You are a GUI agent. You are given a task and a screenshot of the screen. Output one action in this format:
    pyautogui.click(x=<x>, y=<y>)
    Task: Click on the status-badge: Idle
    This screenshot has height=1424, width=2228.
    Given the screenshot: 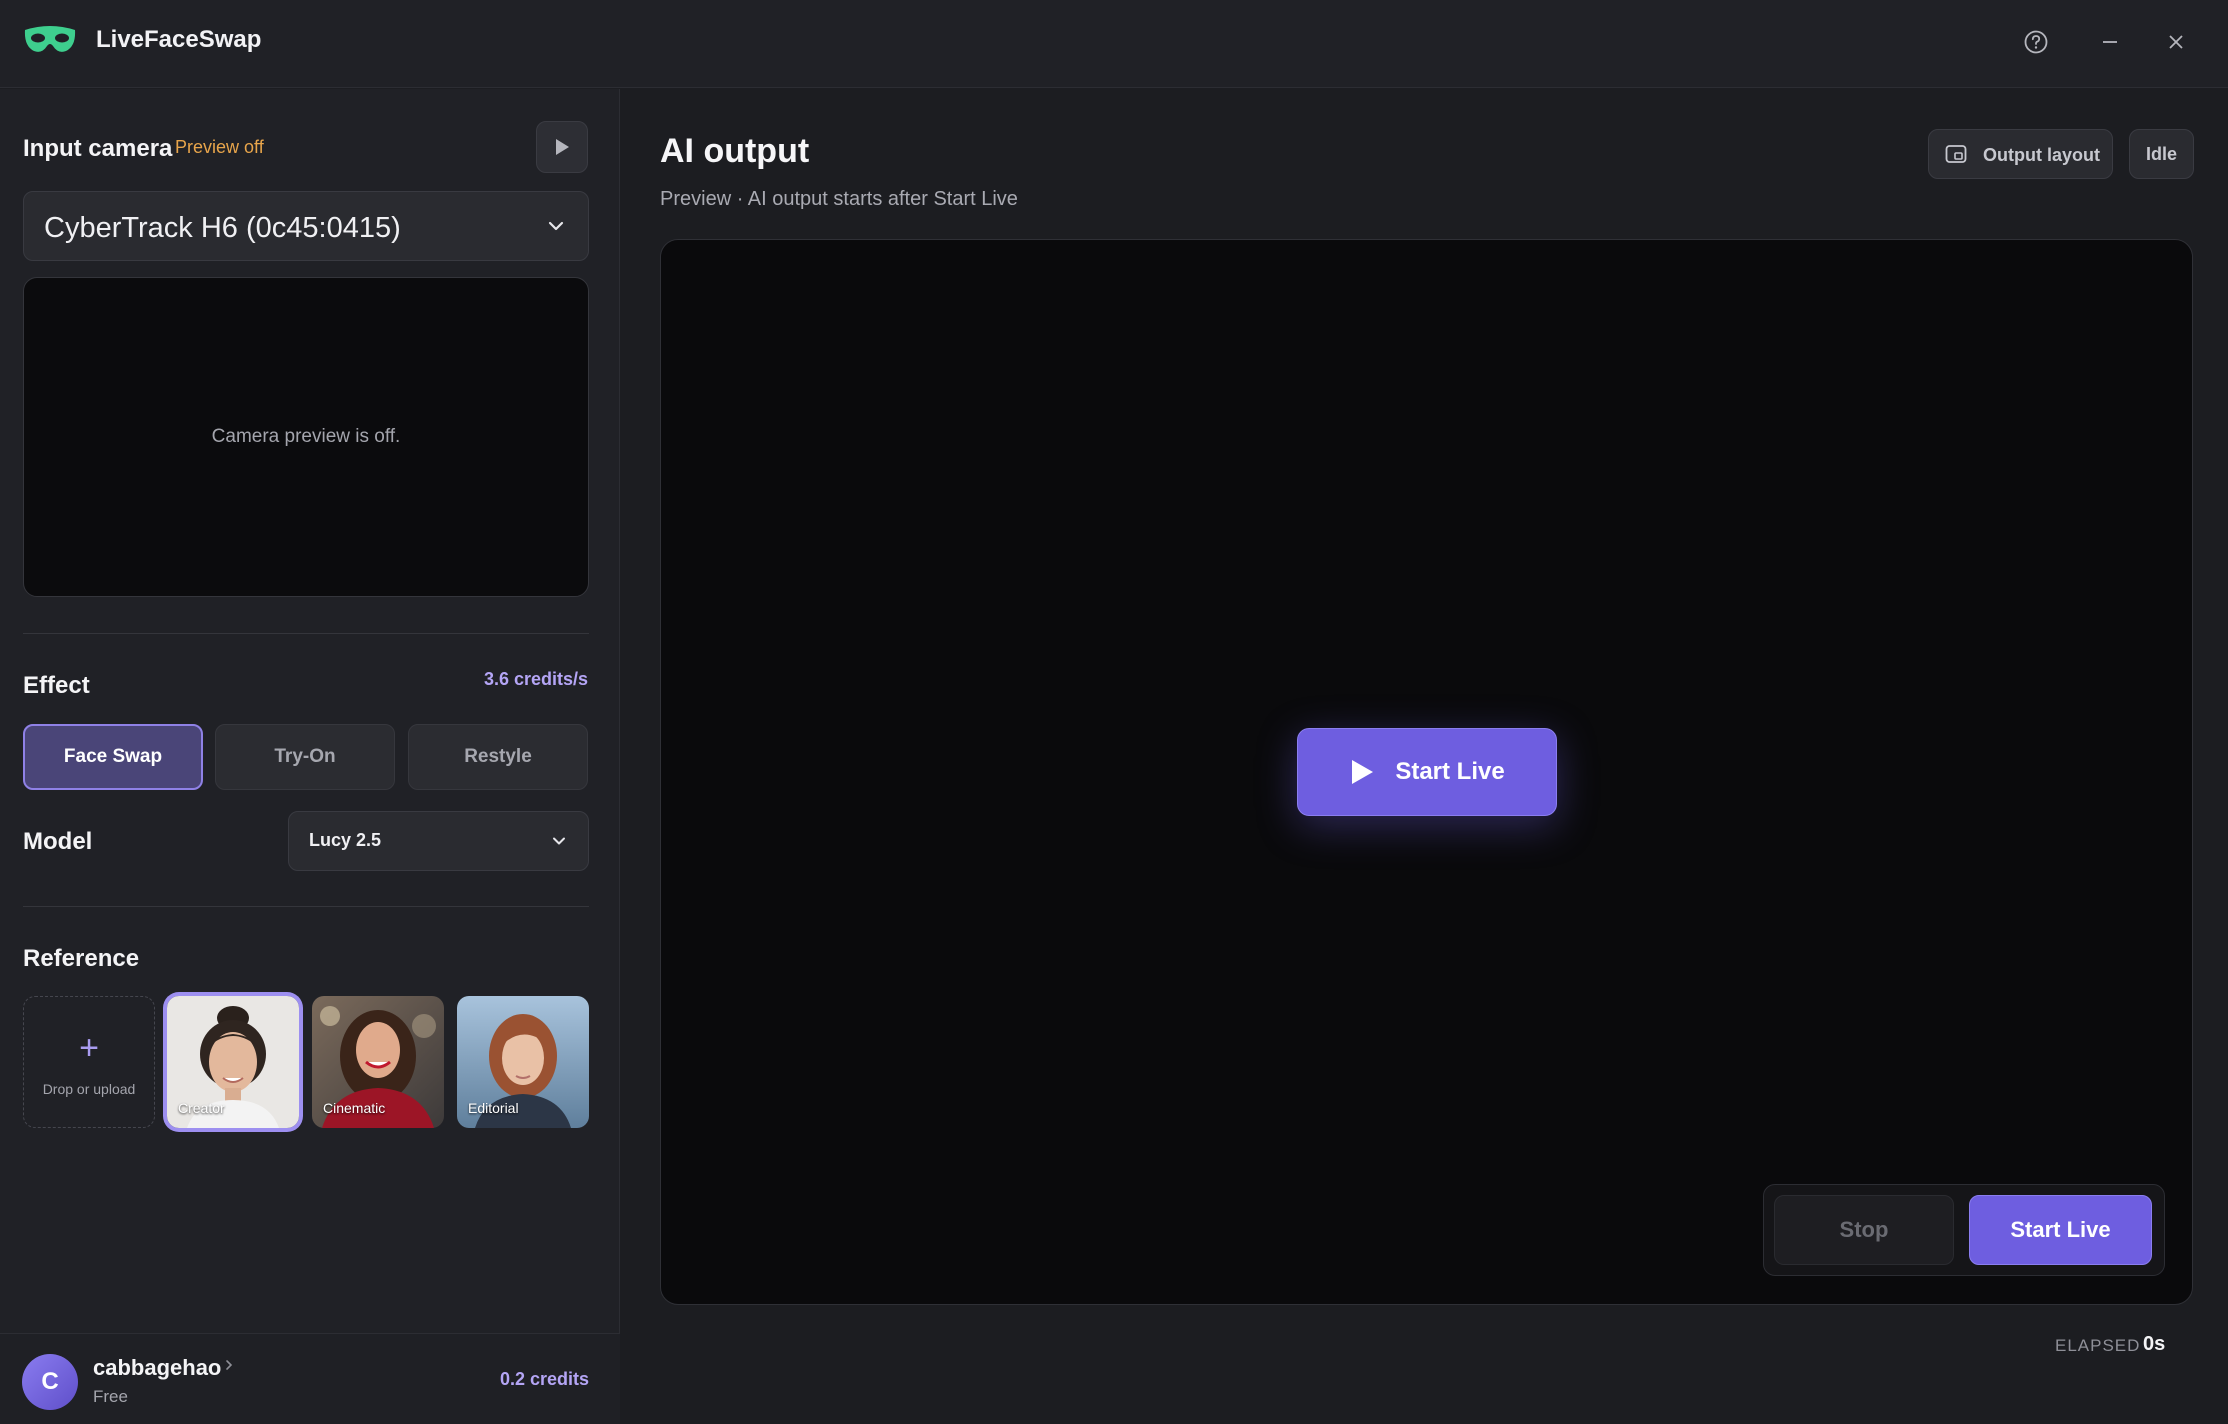 What is the action you would take?
    pyautogui.click(x=2161, y=154)
    